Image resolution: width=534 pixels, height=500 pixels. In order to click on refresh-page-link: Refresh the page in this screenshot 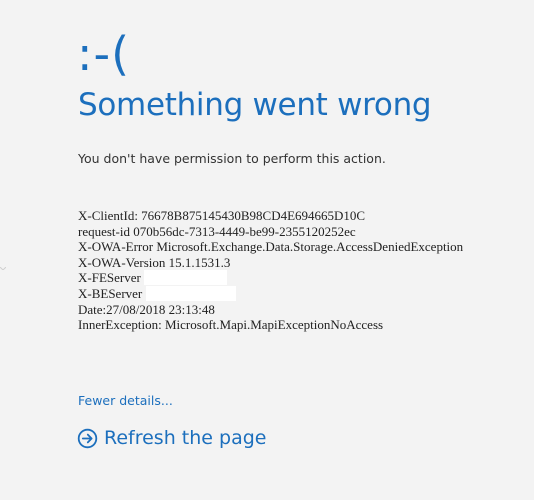, I will do `click(171, 438)`.